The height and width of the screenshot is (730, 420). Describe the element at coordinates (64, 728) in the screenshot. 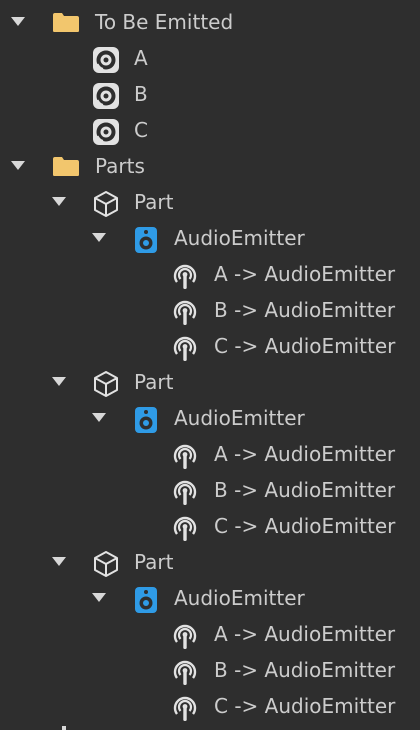

I see `clipped-row-edge` at that location.